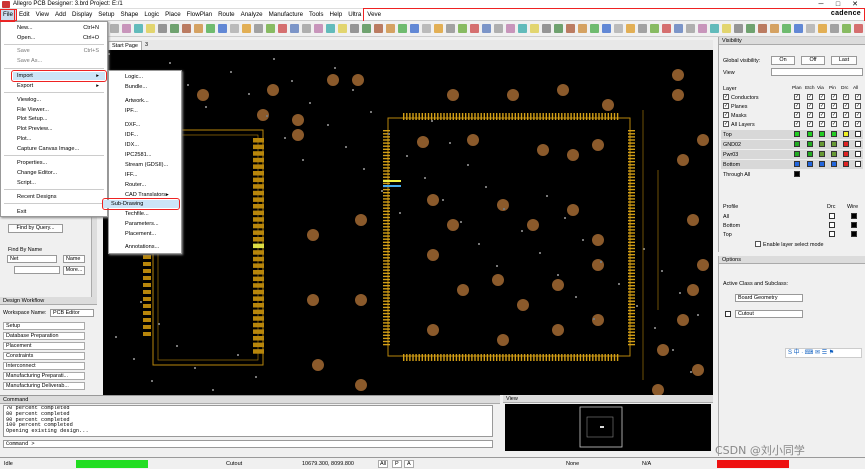 The width and height of the screenshot is (865, 469). Describe the element at coordinates (374, 15) in the screenshot. I see `menu-veve: Veve` at that location.